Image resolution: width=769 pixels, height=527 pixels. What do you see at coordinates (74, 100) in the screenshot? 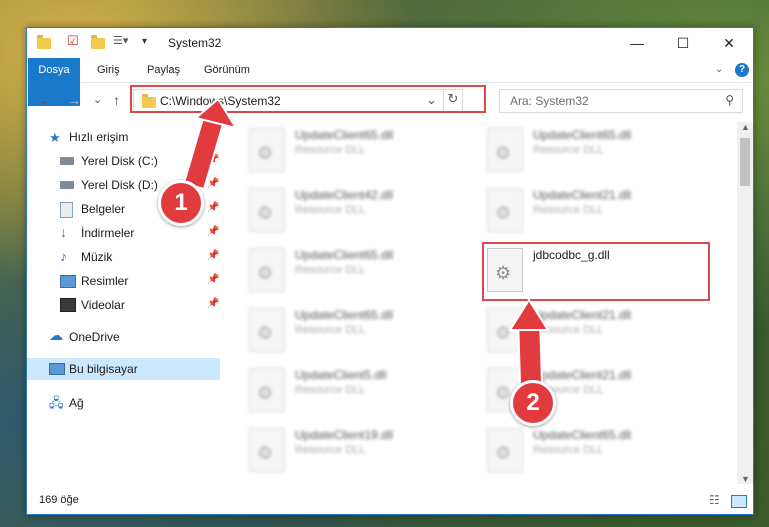
I see `forward-button: →` at bounding box center [74, 100].